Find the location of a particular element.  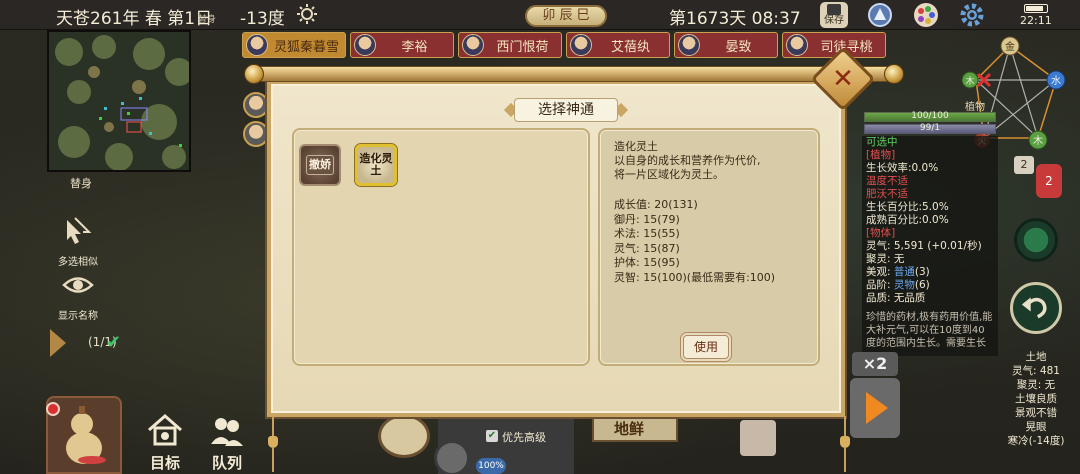

land-scenery: 景观不错 is located at coordinates (1036, 413).